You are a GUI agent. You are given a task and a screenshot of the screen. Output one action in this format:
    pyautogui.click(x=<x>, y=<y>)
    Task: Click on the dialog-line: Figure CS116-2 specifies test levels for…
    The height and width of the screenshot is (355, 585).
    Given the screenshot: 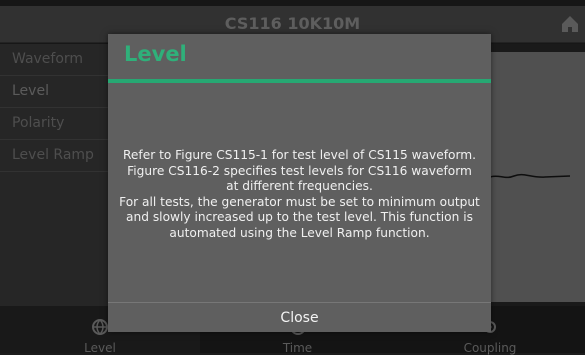 What is the action you would take?
    pyautogui.click(x=299, y=170)
    